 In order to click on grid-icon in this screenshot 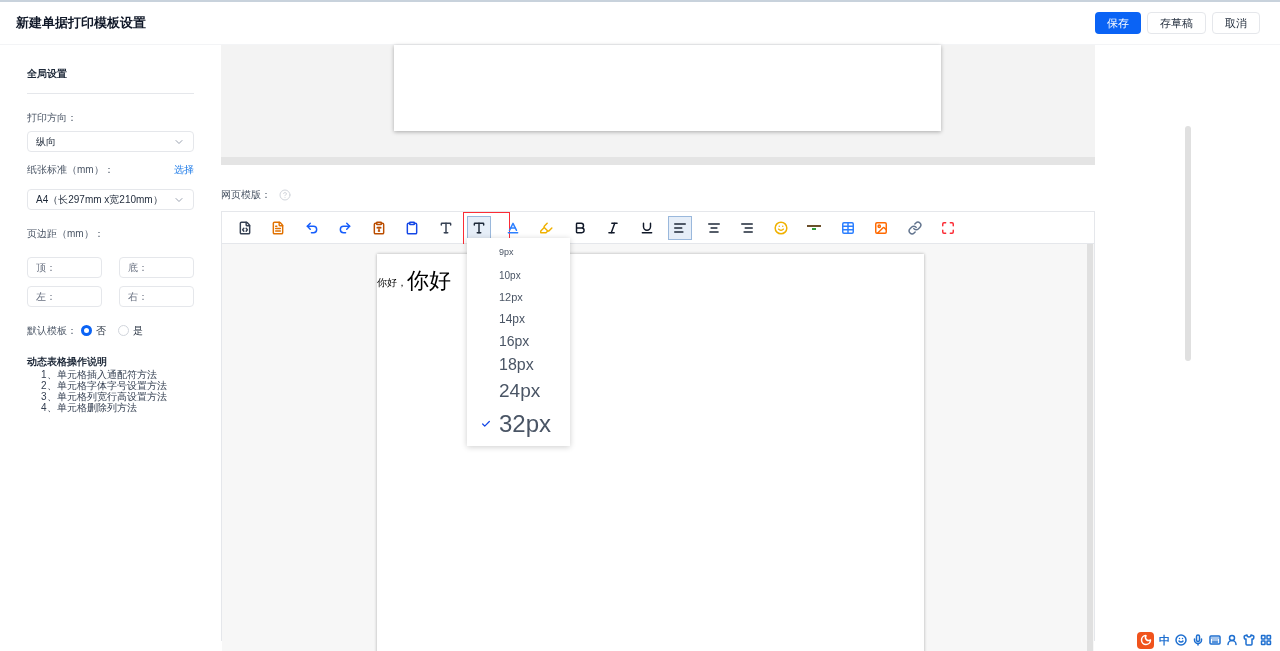, I will do `click(1266, 640)`.